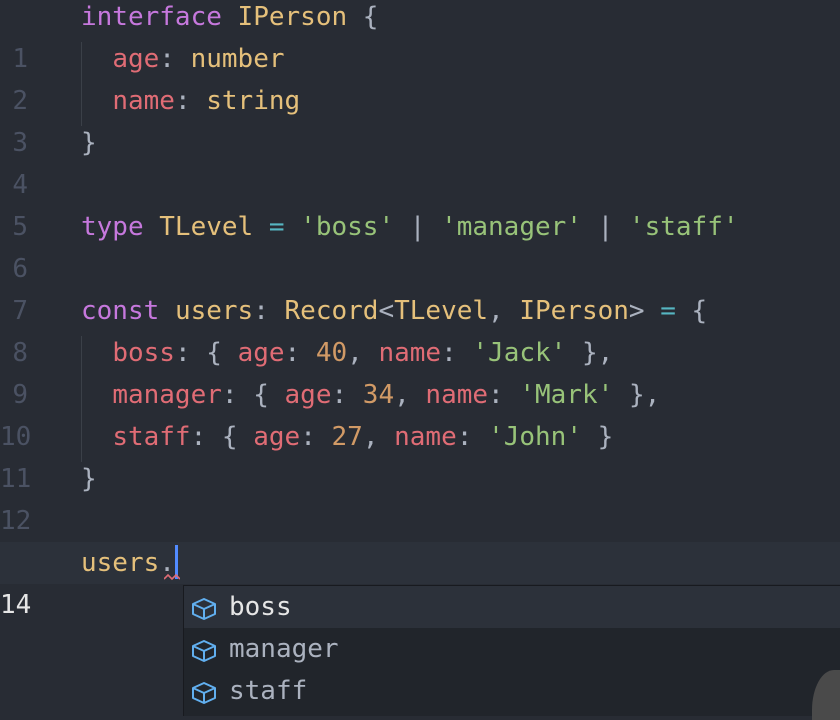  Describe the element at coordinates (420, 539) in the screenshot. I see `code-line: 13` at that location.